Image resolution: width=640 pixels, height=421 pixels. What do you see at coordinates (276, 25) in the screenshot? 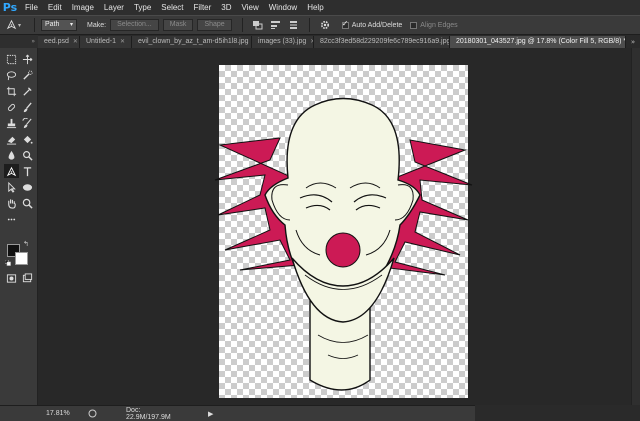
I see `path-alignment-icon` at bounding box center [276, 25].